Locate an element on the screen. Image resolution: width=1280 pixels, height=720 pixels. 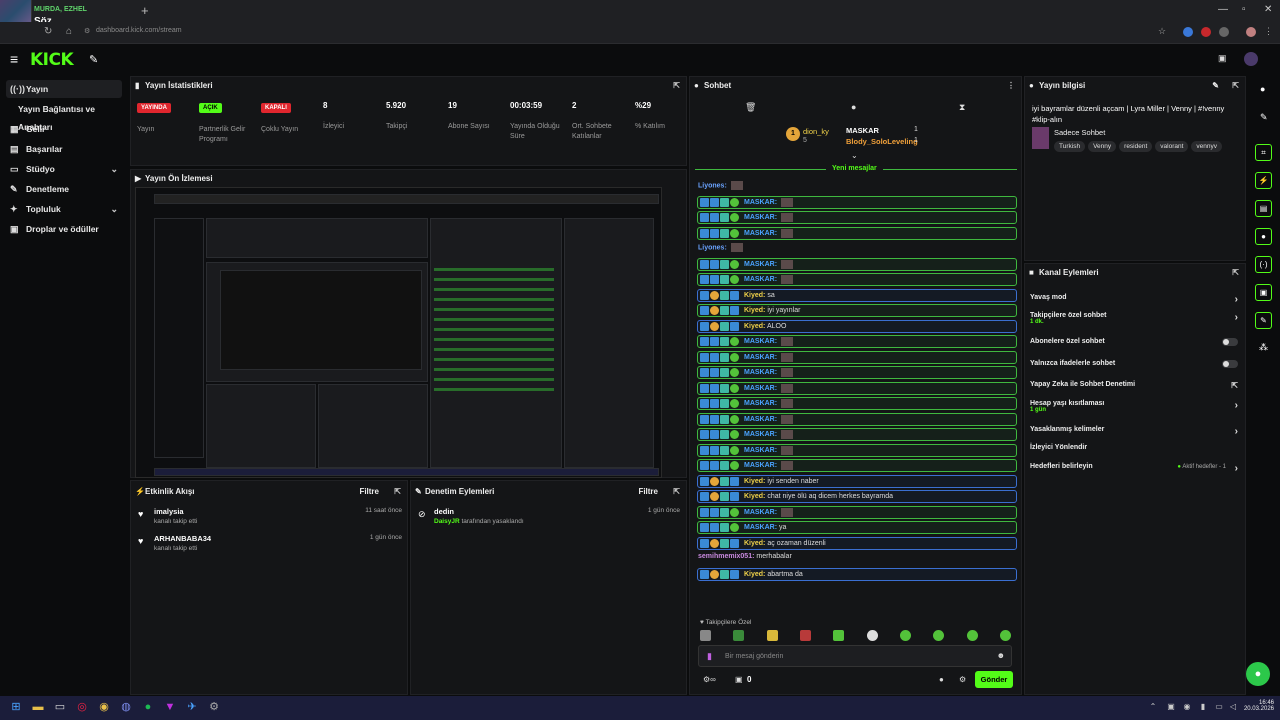
app-icon: ▼ is located at coordinates (170, 707).